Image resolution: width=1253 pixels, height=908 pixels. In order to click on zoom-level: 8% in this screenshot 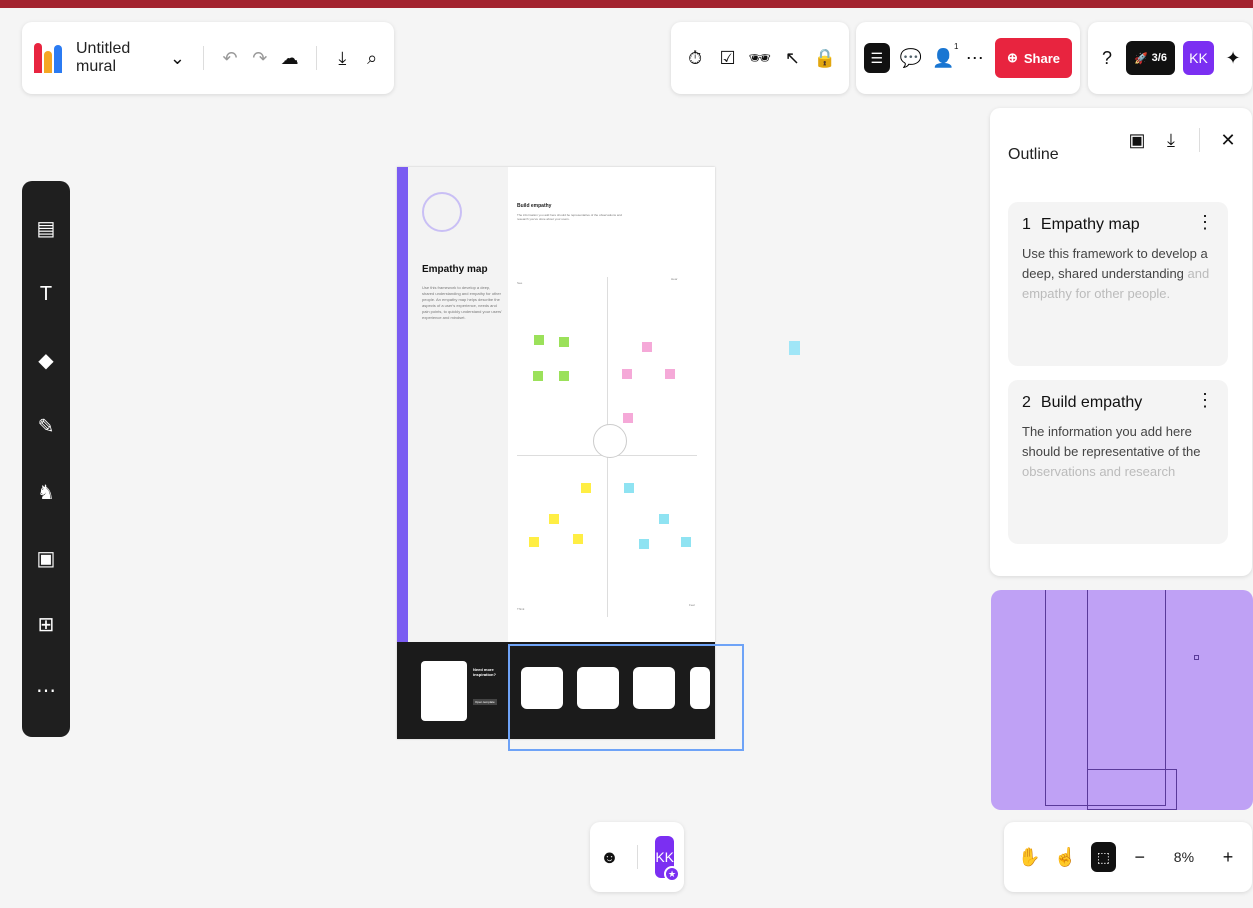, I will do `click(1184, 857)`.